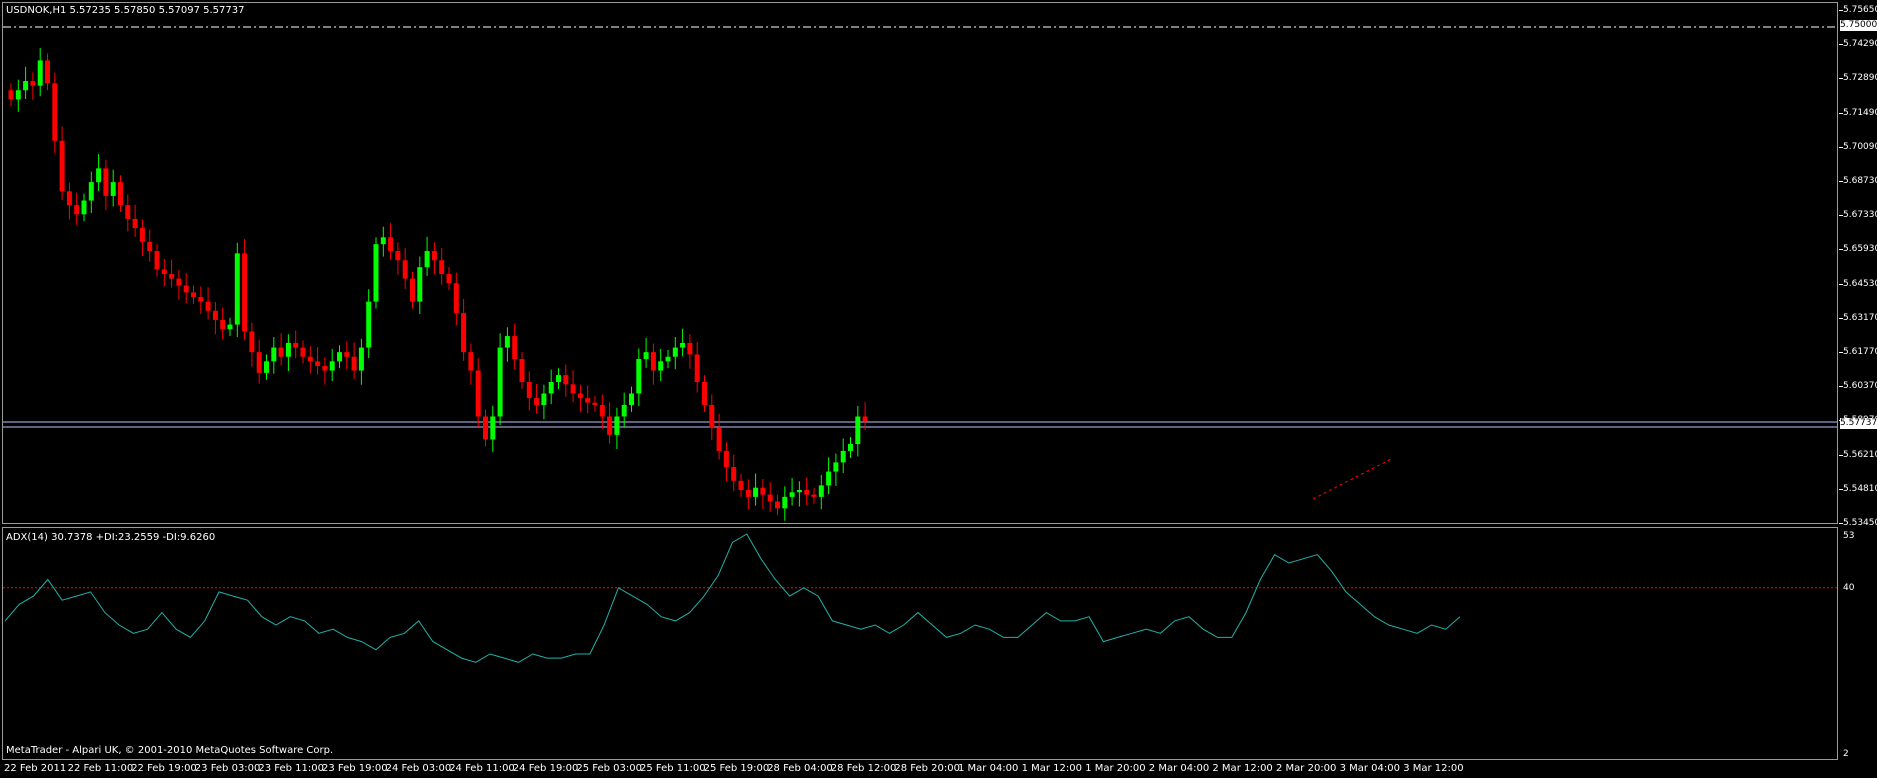  Describe the element at coordinates (1353, 478) in the screenshot. I see `trend-line` at that location.